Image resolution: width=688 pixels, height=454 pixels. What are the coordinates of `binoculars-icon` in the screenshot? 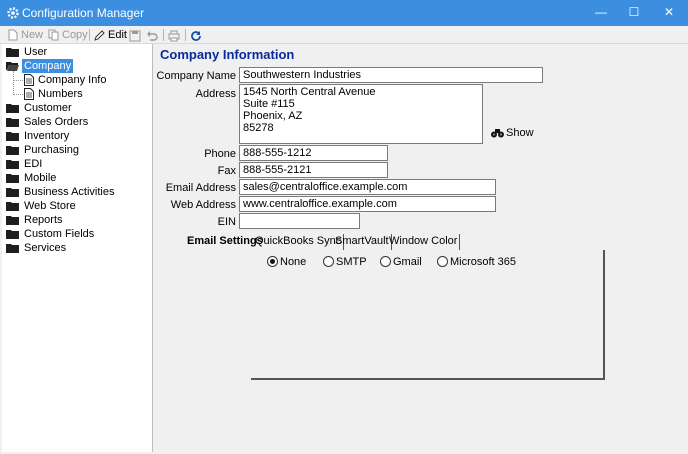 It's located at (497, 133).